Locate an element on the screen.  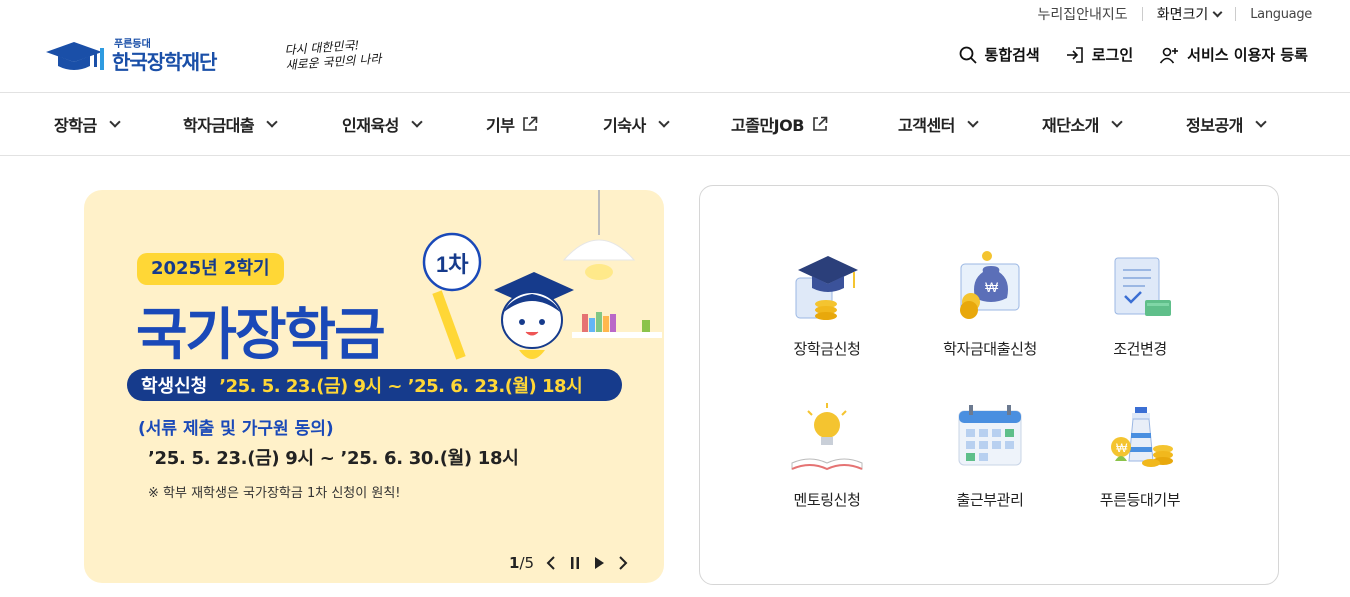
login-button: 로그인 is located at coordinates (1099, 54).